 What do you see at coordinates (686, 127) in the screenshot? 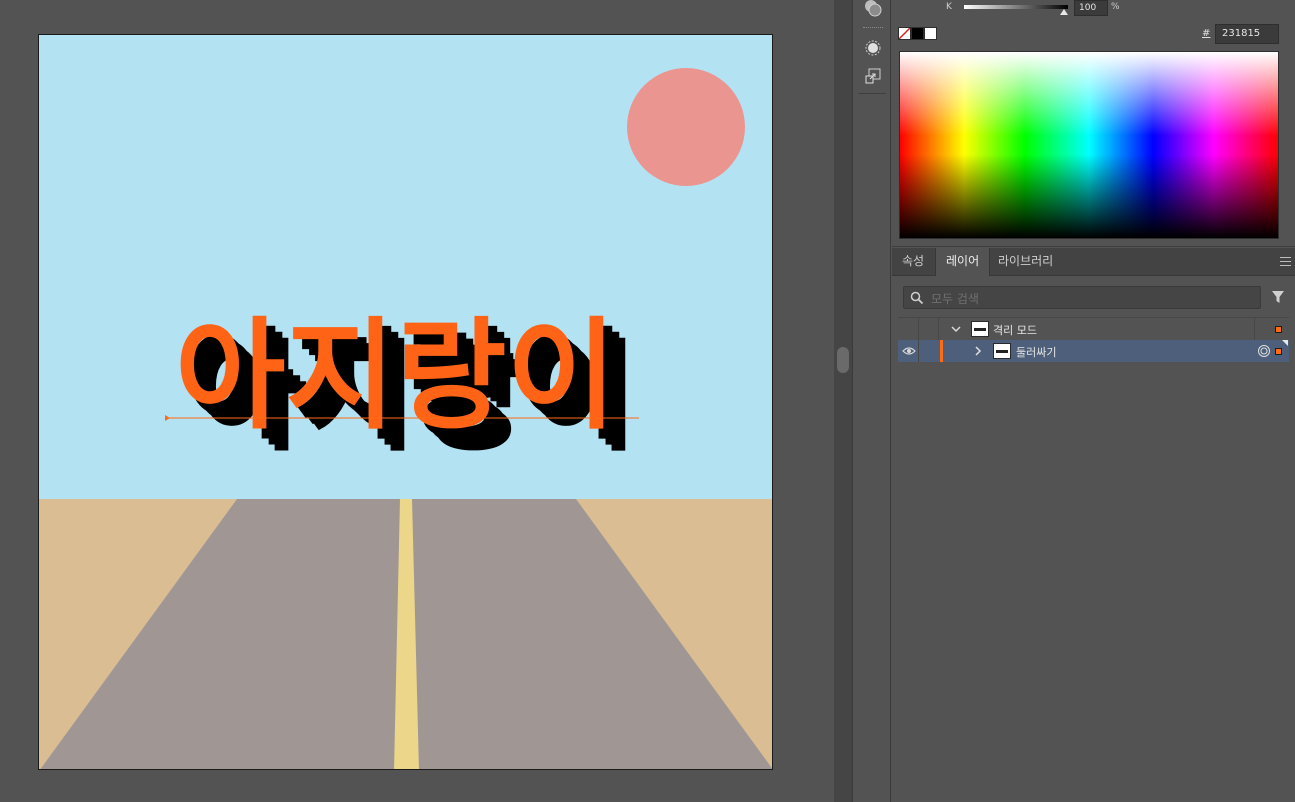
I see `sun-circle` at bounding box center [686, 127].